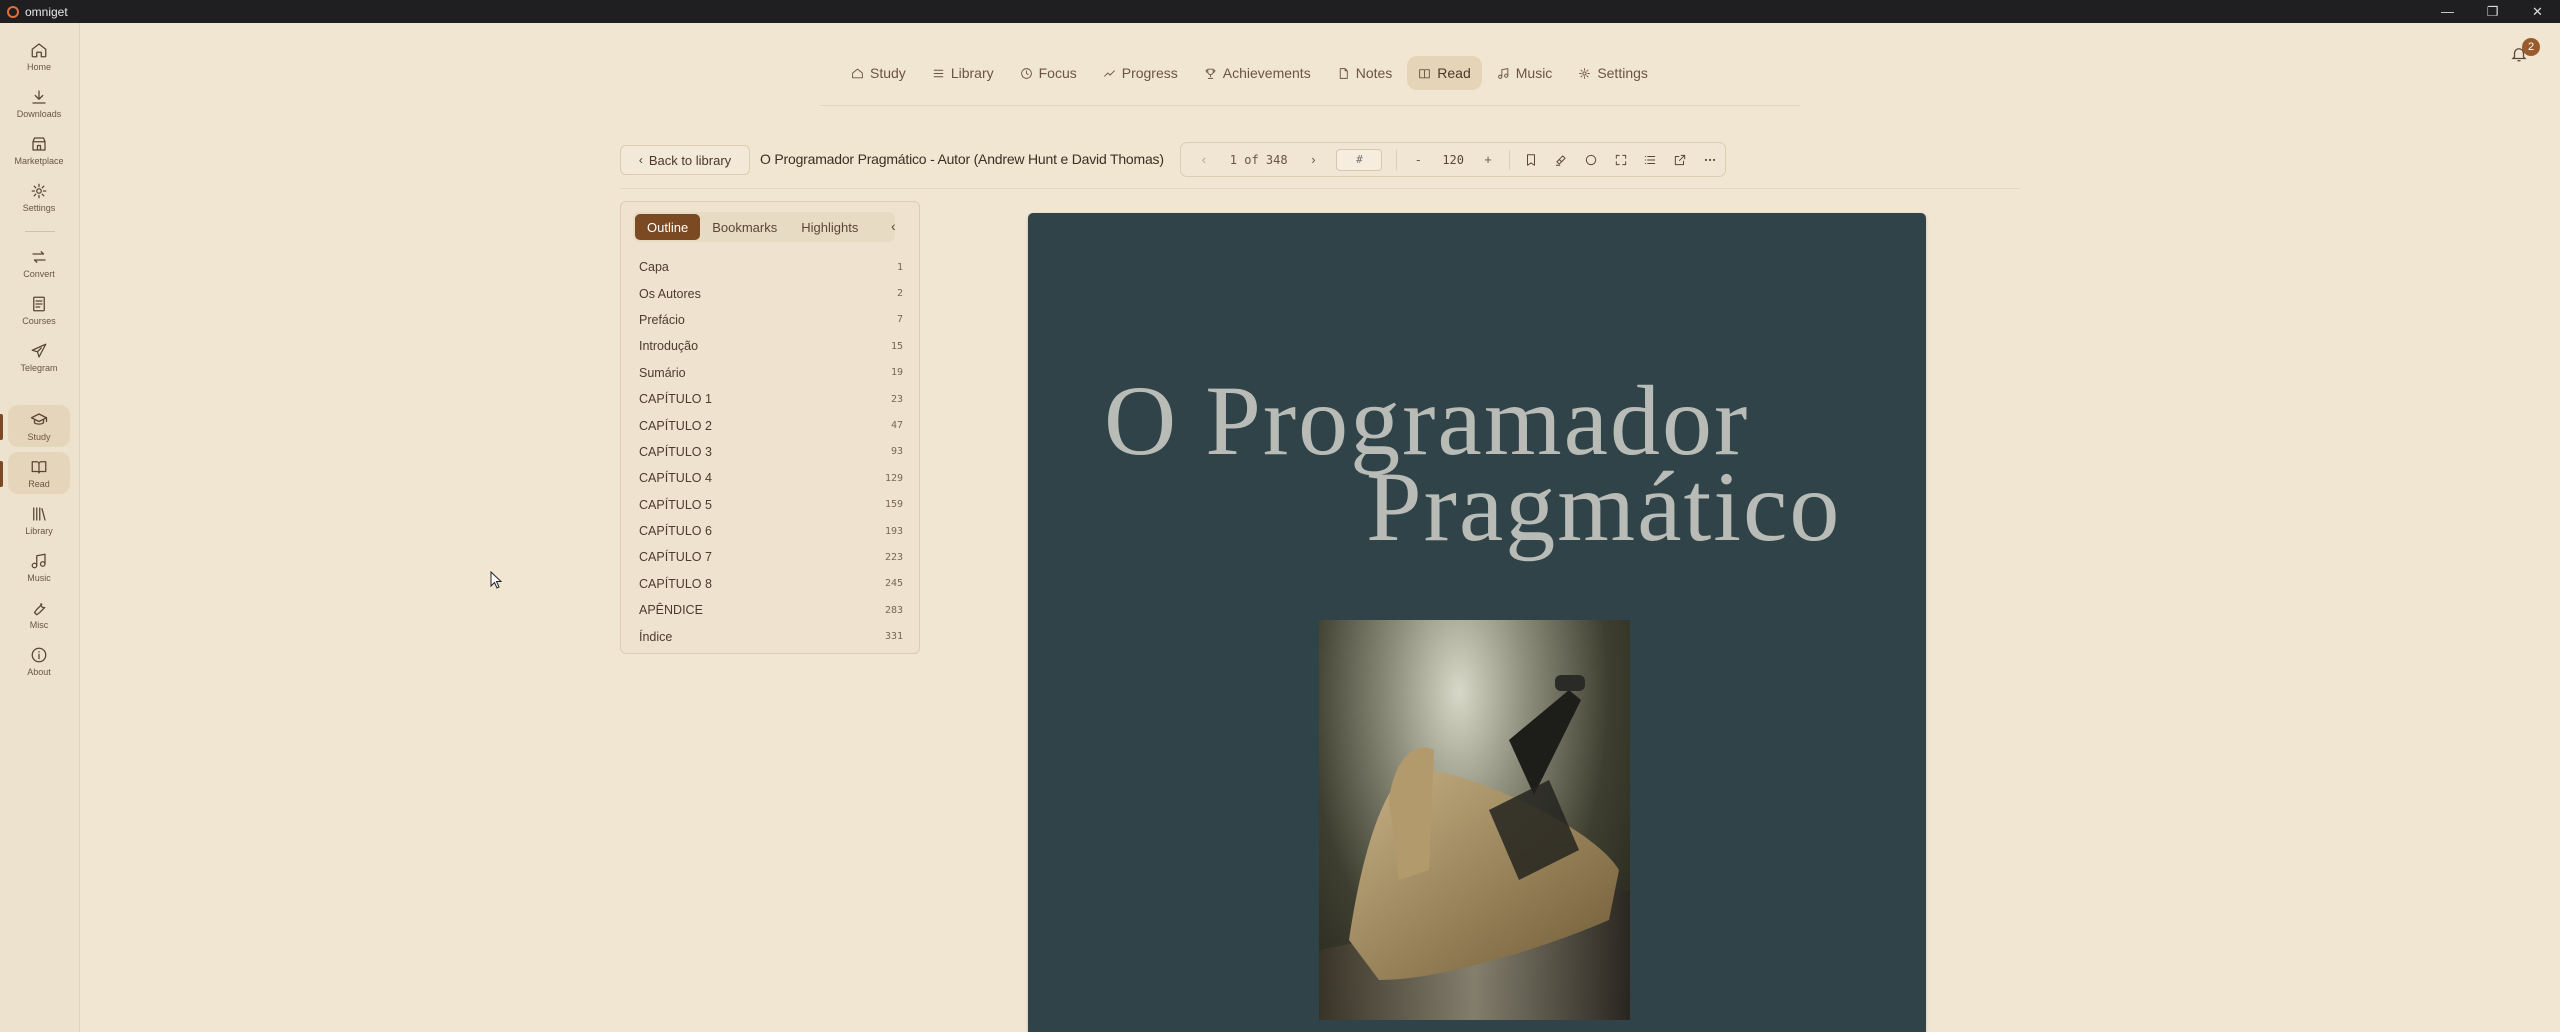 This screenshot has width=2560, height=1032. I want to click on zoom-in-button: +, so click(1488, 160).